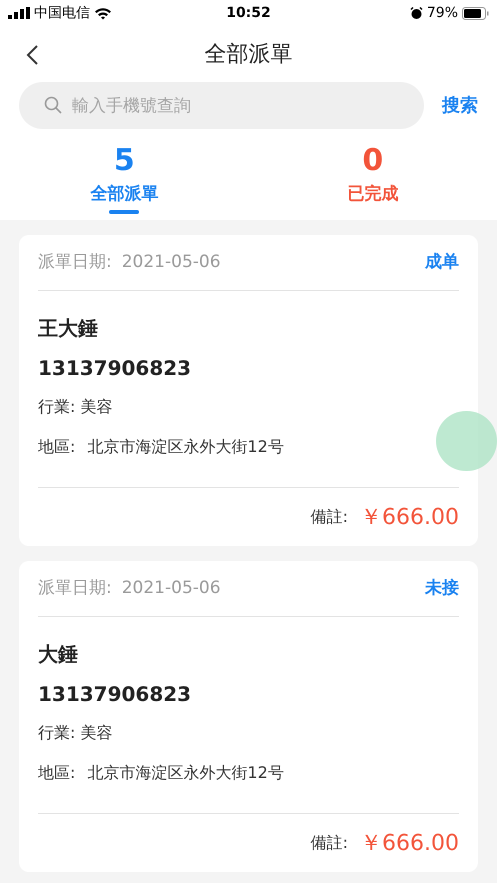  I want to click on carrier-name: 中国电信, so click(62, 13).